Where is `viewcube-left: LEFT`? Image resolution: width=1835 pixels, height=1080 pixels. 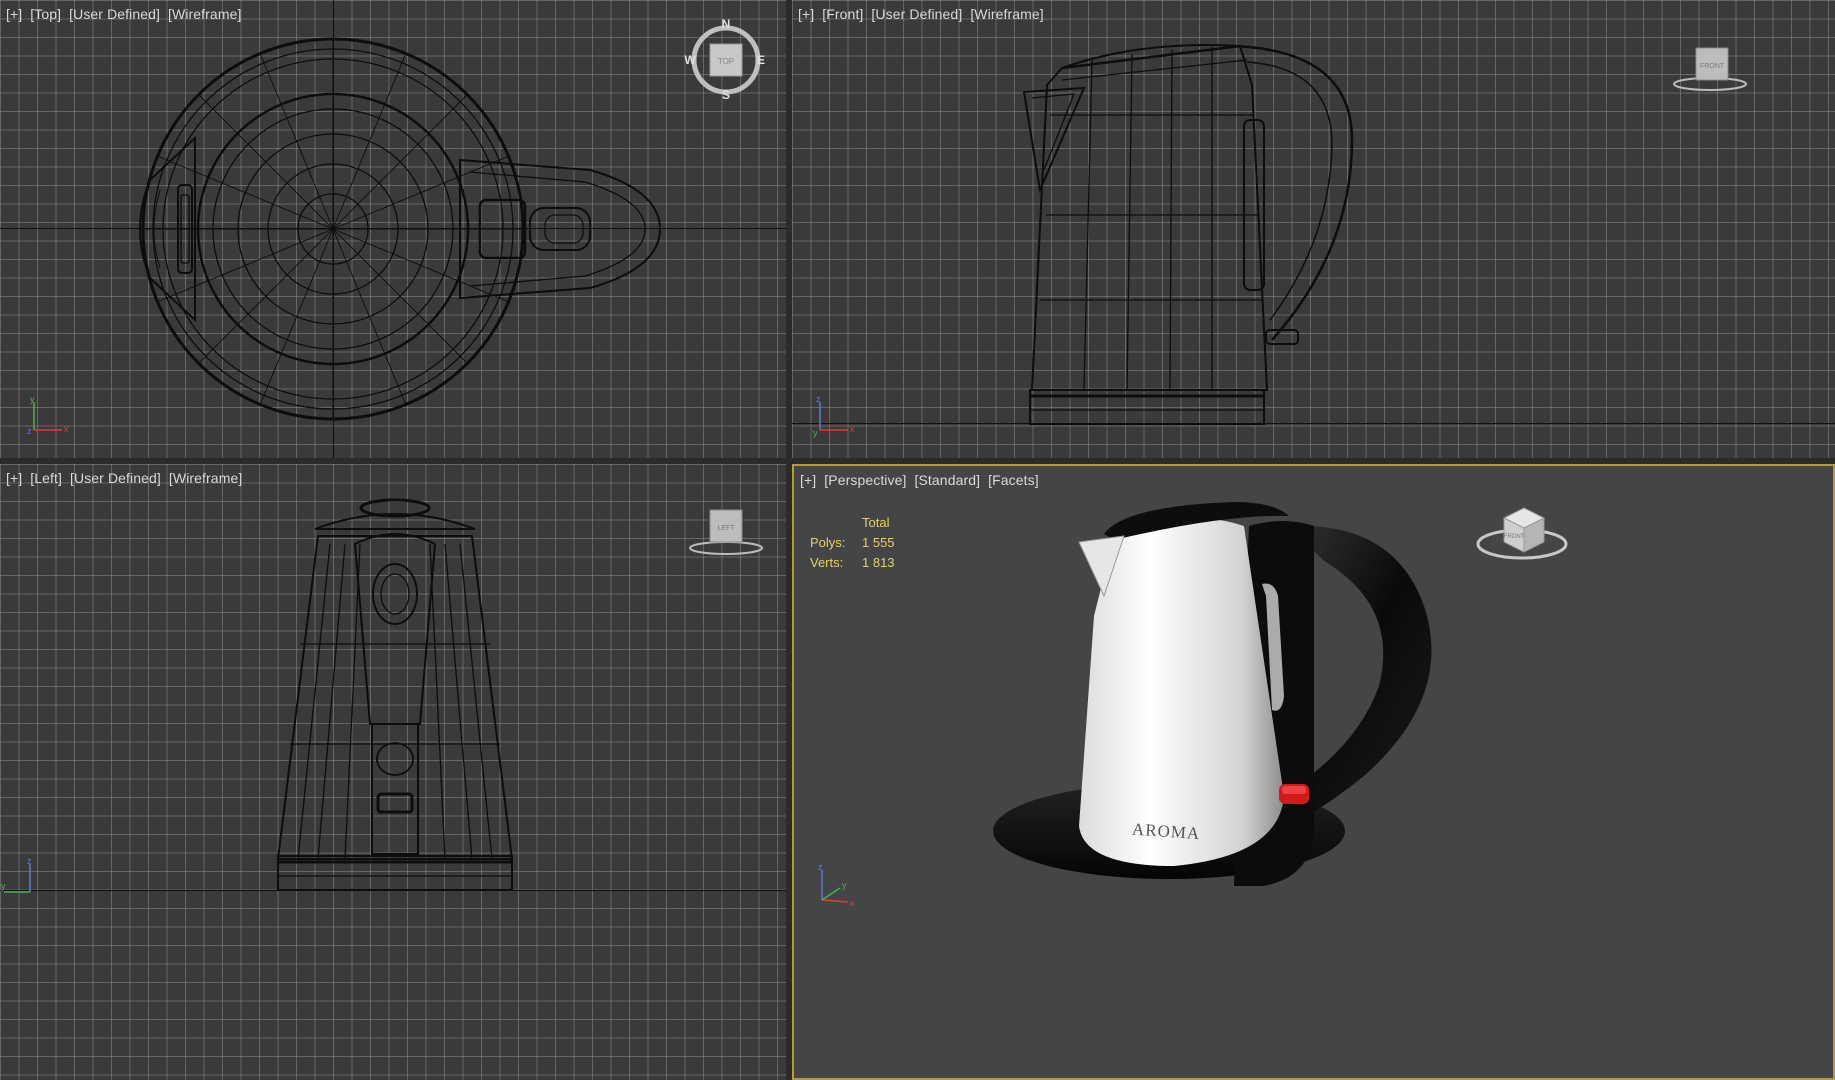 viewcube-left: LEFT is located at coordinates (726, 532).